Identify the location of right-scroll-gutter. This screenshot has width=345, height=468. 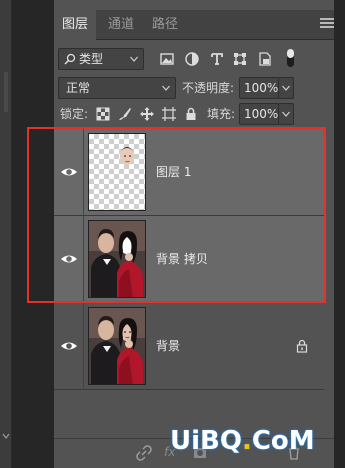
(339, 234).